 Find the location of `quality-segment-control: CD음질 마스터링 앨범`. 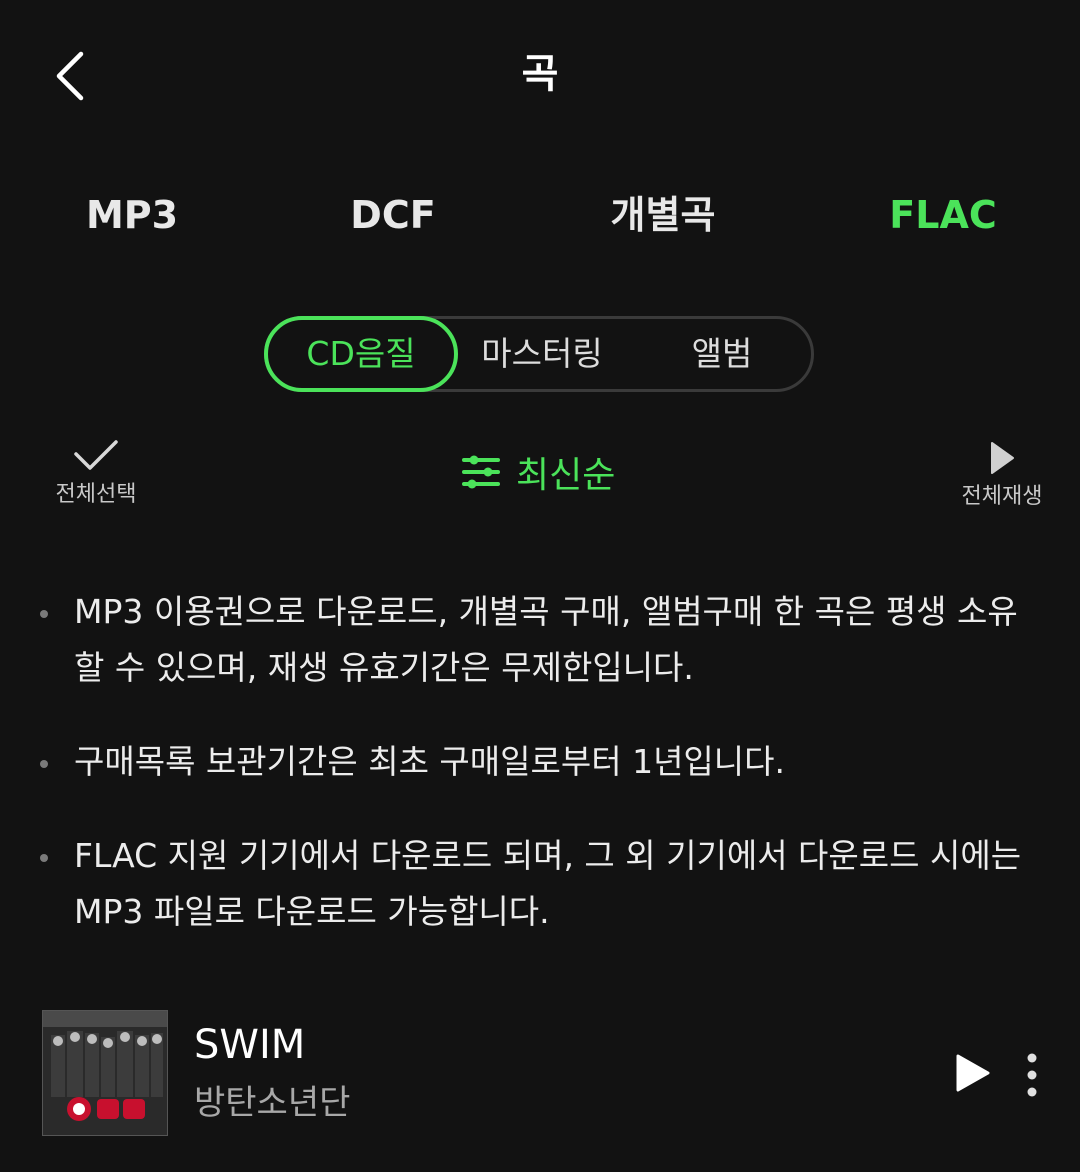

quality-segment-control: CD음질 마스터링 앨범 is located at coordinates (539, 354).